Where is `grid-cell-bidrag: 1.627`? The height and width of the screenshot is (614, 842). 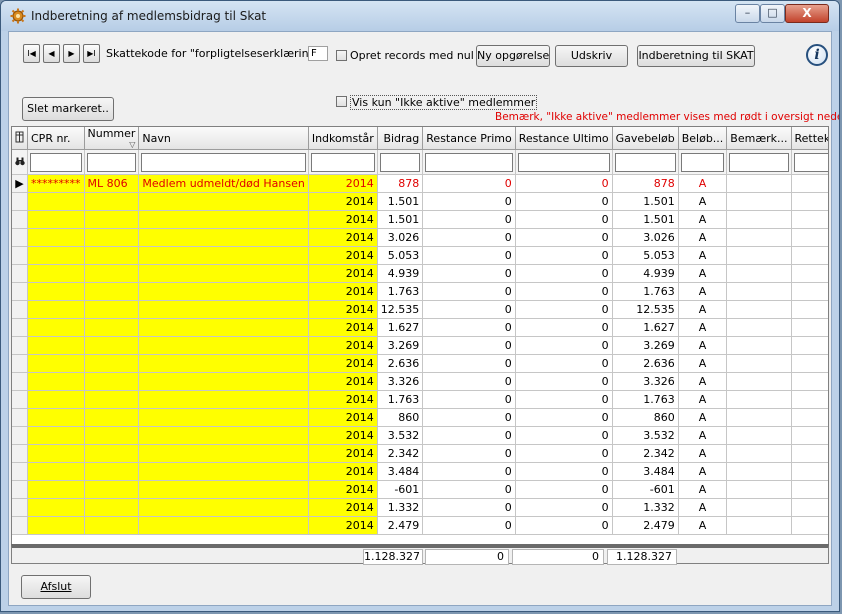
grid-cell-bidrag: 1.627 is located at coordinates (400, 327).